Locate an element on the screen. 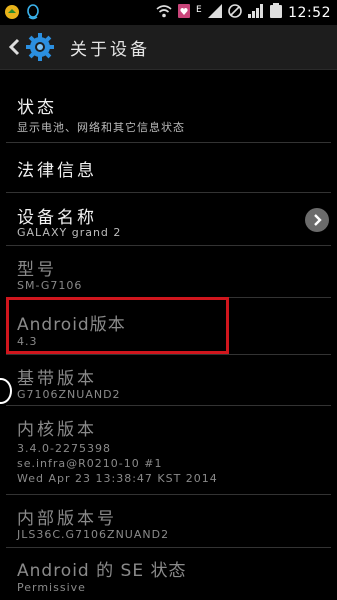  signal-bars-icon is located at coordinates (256, 12).